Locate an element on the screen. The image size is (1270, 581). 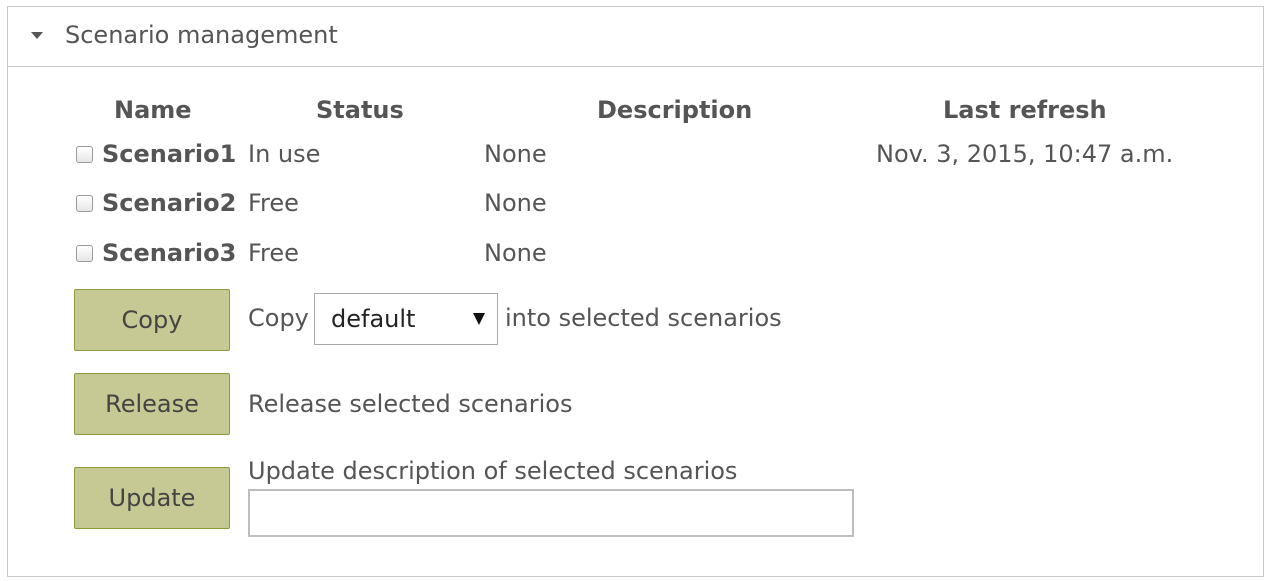
update-label: Update description of selected scenarios is located at coordinates (493, 471).